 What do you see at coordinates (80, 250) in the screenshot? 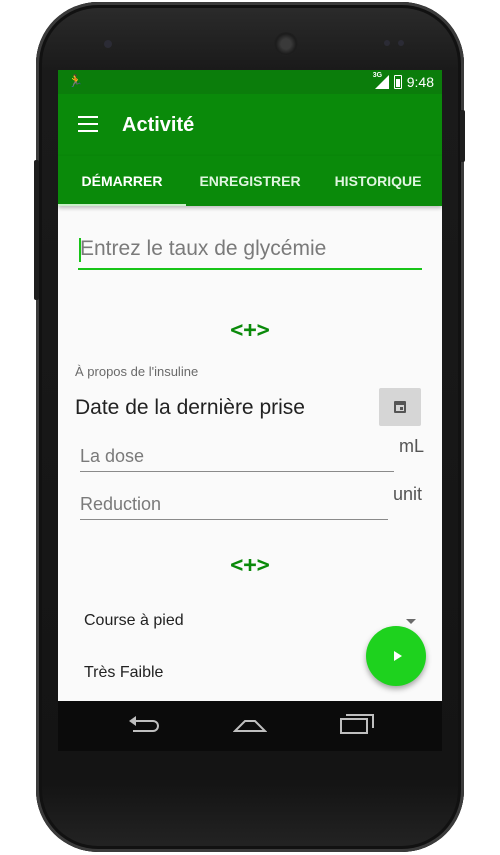
I see `text-cursor` at bounding box center [80, 250].